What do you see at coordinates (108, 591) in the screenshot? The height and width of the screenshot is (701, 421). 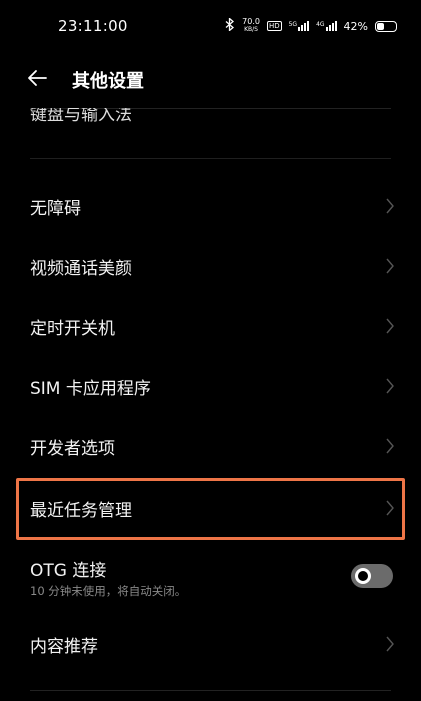 I see `otg-subtitle: 10 分钟未使用，将自动关闭。` at bounding box center [108, 591].